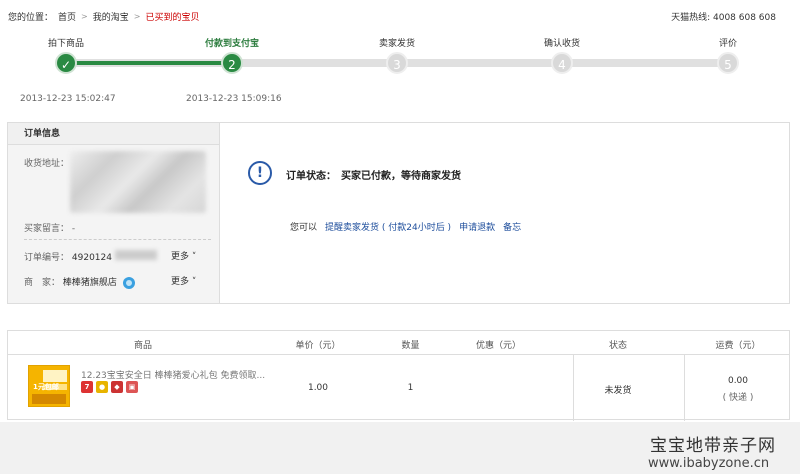 The height and width of the screenshot is (474, 800). Describe the element at coordinates (512, 226) in the screenshot. I see `memo-link: 备忘` at that location.